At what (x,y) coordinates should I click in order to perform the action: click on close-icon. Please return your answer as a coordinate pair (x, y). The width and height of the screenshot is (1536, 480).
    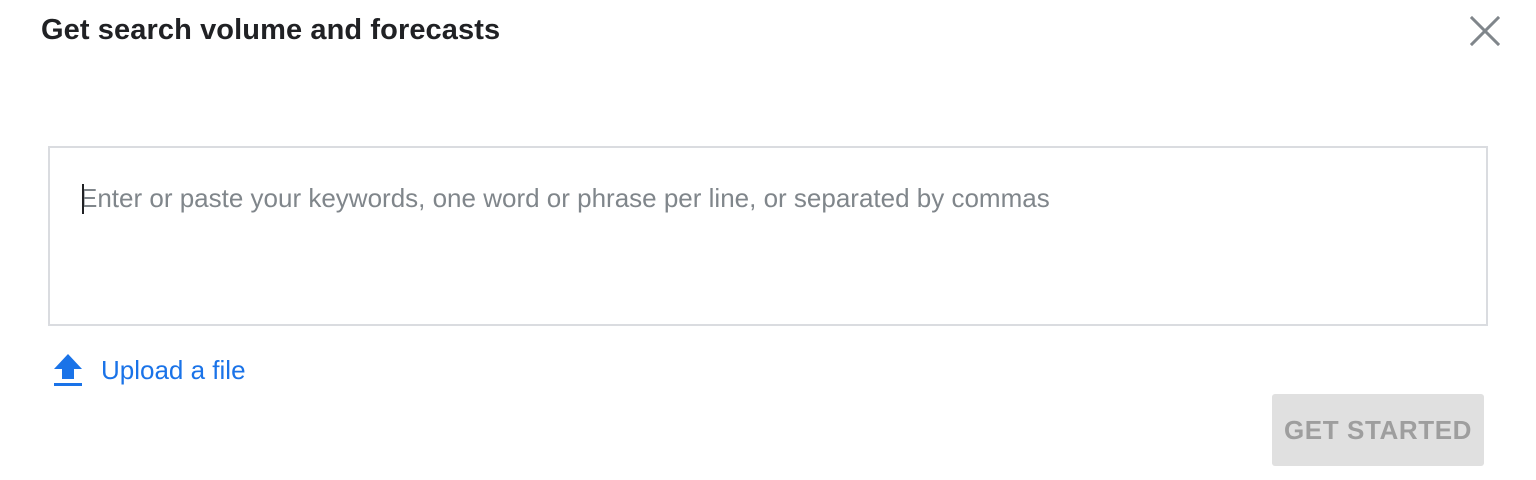
    Looking at the image, I should click on (1485, 31).